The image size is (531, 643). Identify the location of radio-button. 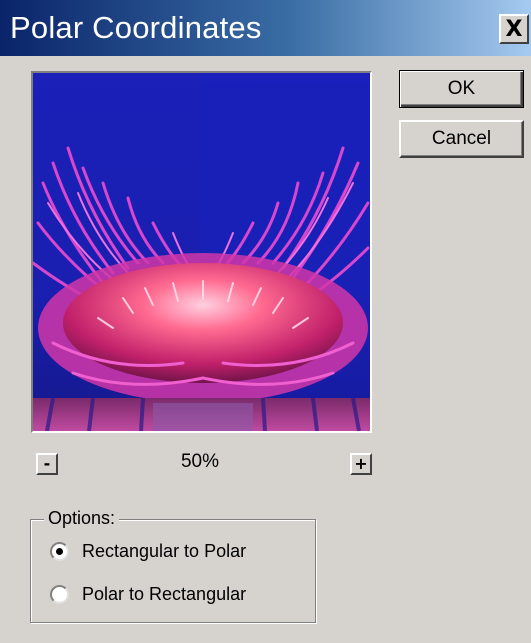
(59, 594).